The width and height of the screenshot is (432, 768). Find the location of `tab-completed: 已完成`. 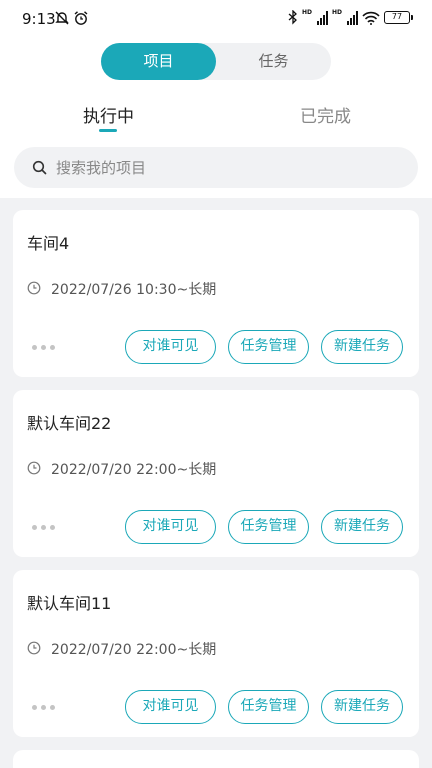

tab-completed: 已完成 is located at coordinates (325, 114).